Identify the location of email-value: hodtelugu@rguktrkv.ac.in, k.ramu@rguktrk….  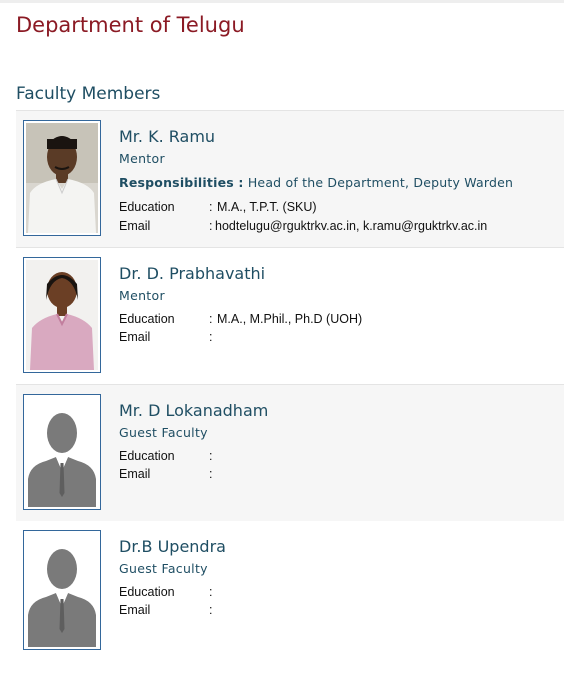
(351, 226).